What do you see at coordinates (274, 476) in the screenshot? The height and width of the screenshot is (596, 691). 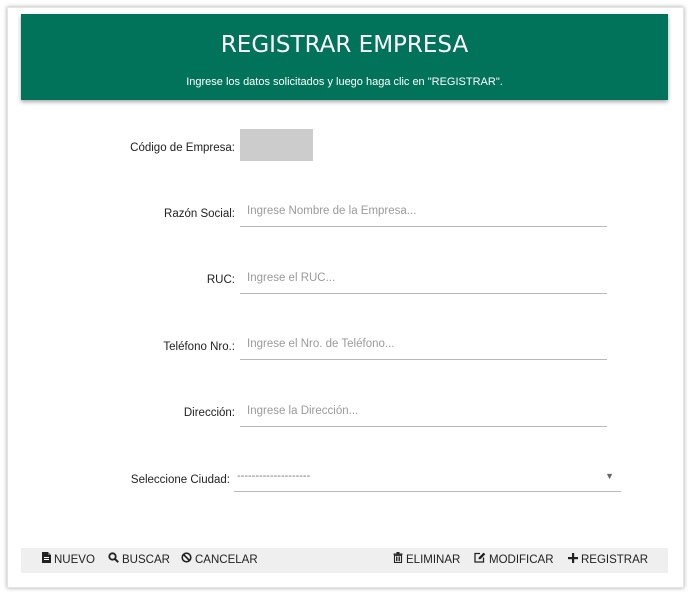 I see `ciudad-selected-value: --------------------` at bounding box center [274, 476].